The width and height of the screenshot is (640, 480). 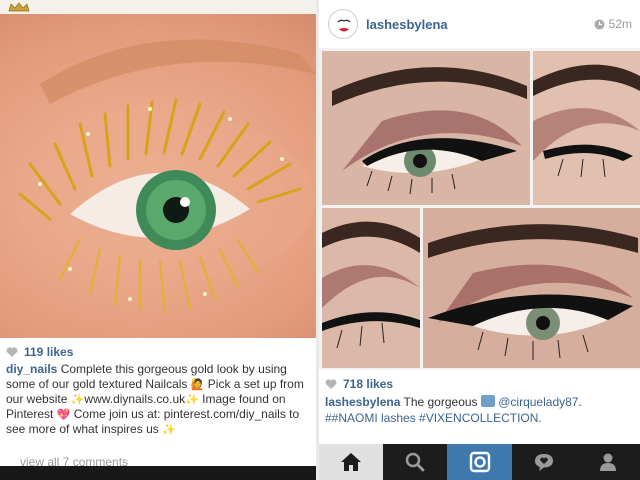 I want to click on post-username: lashesbylena, so click(x=407, y=24).